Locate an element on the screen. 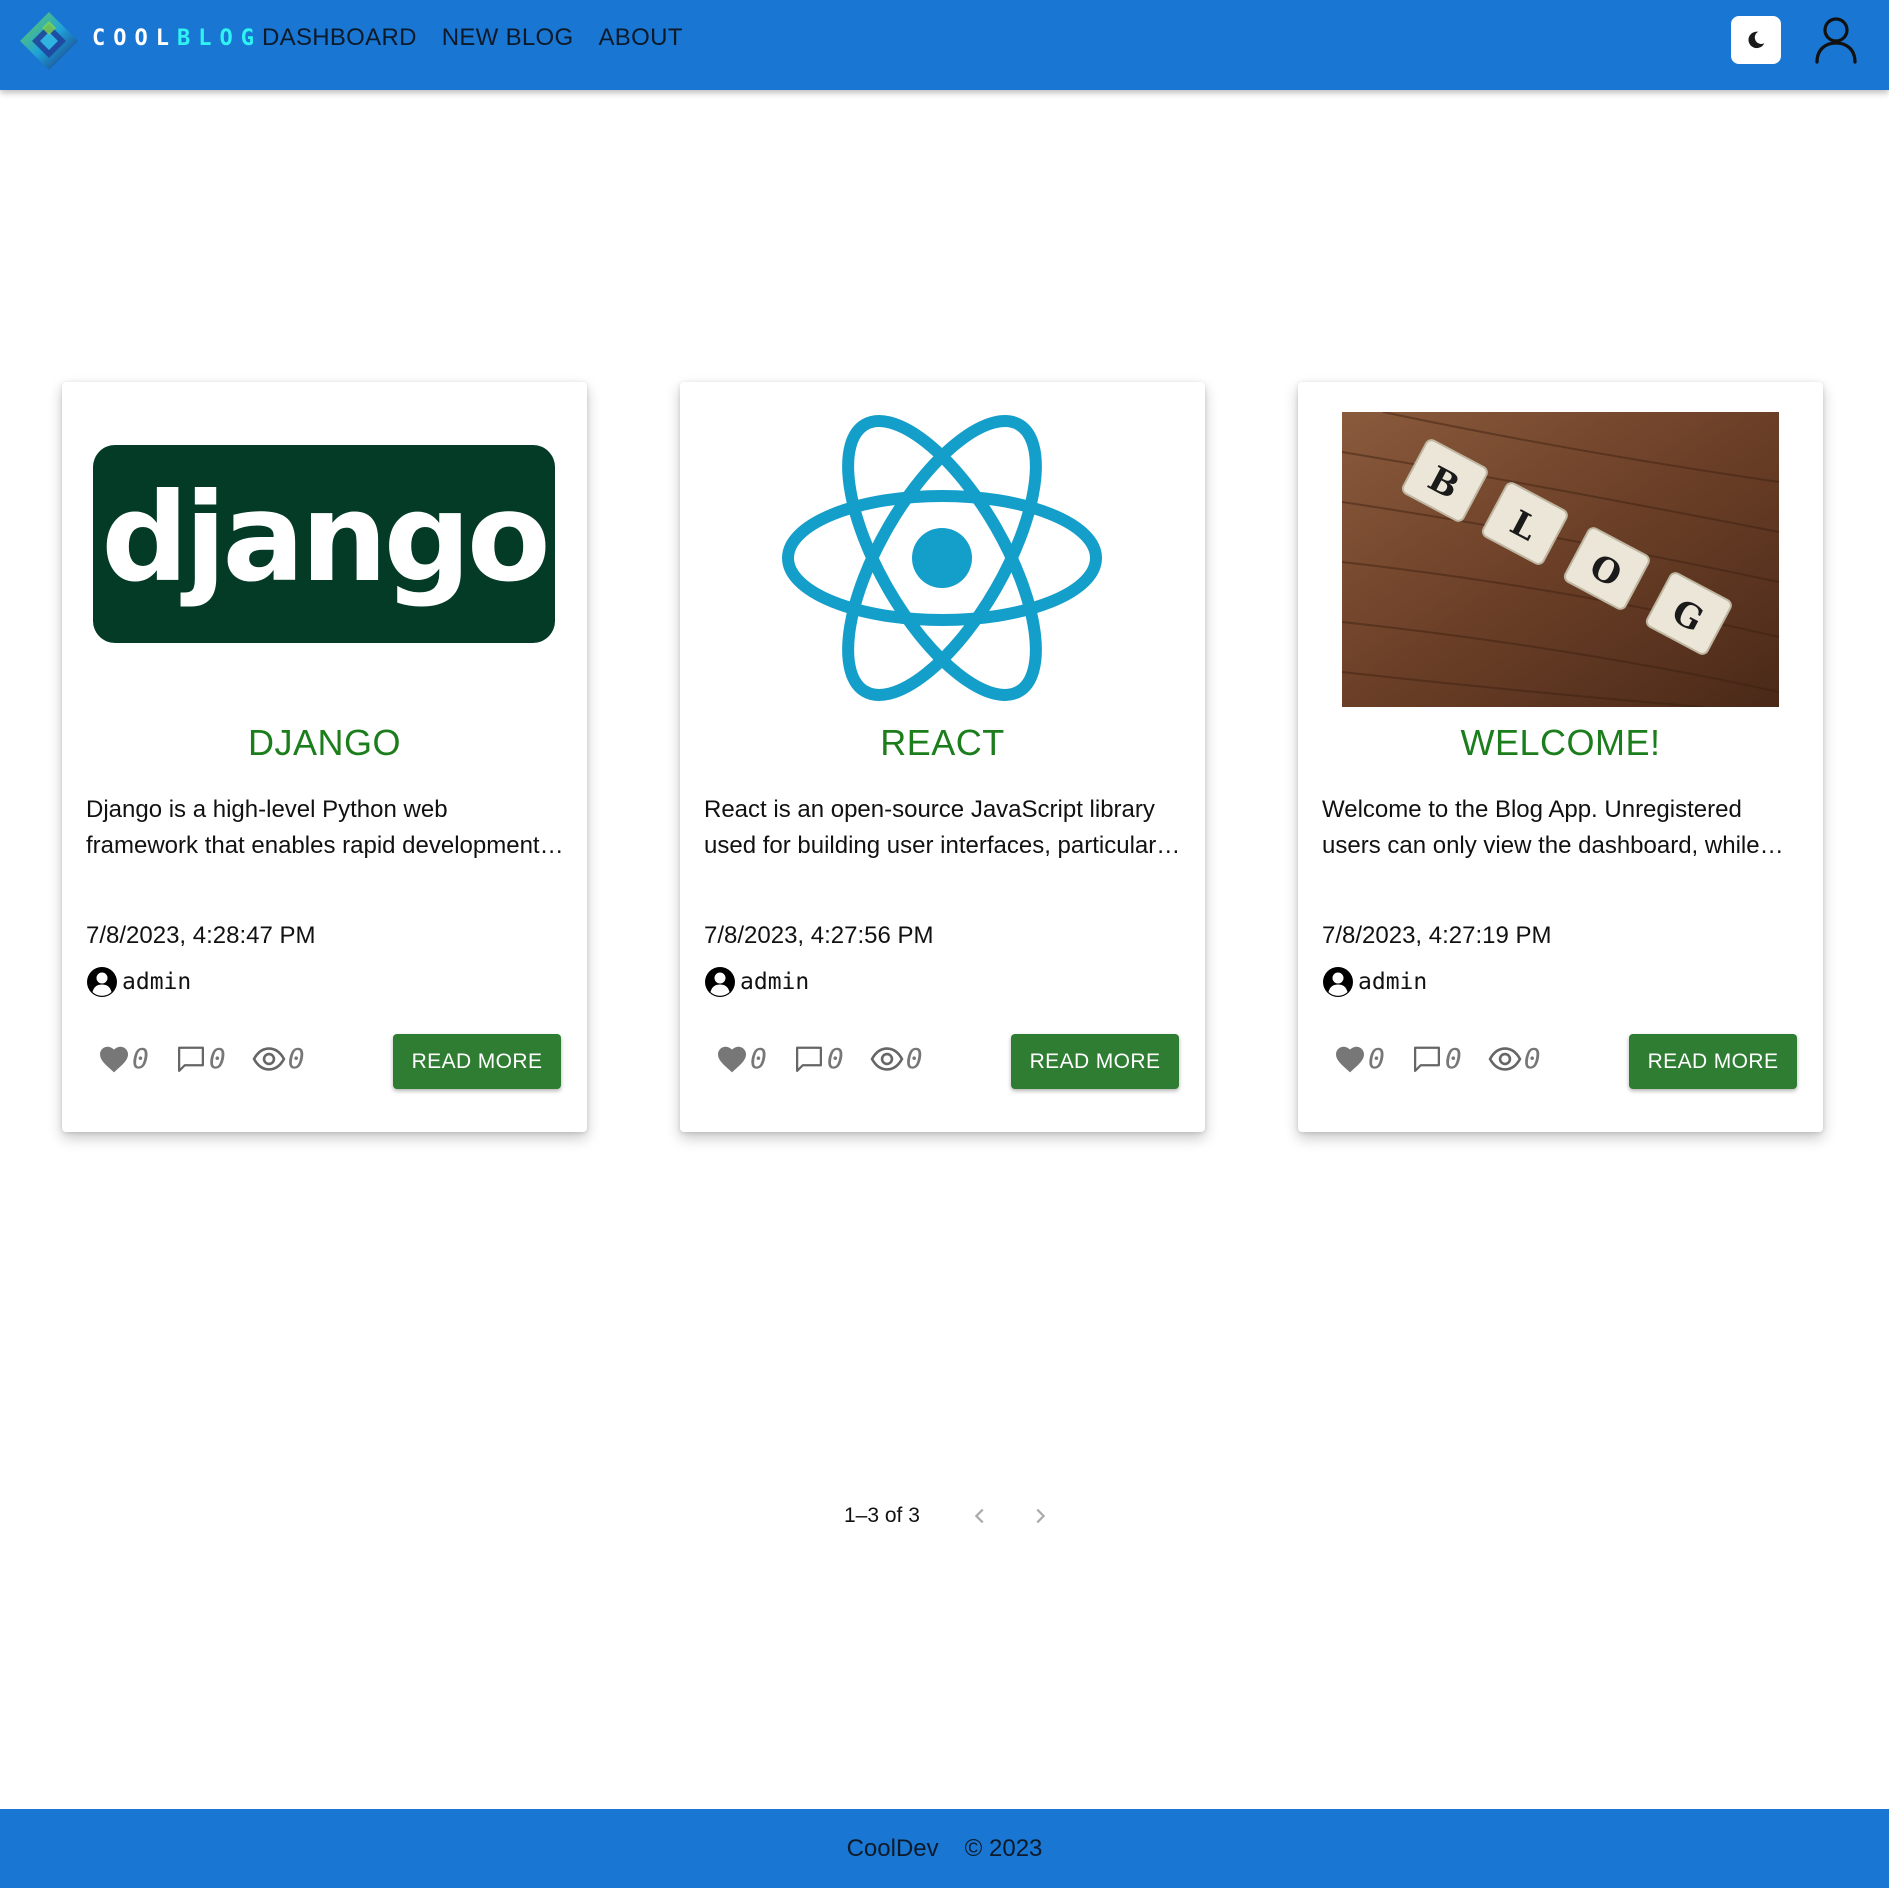 This screenshot has width=1889, height=1888. next-page-button is located at coordinates (1040, 1516).